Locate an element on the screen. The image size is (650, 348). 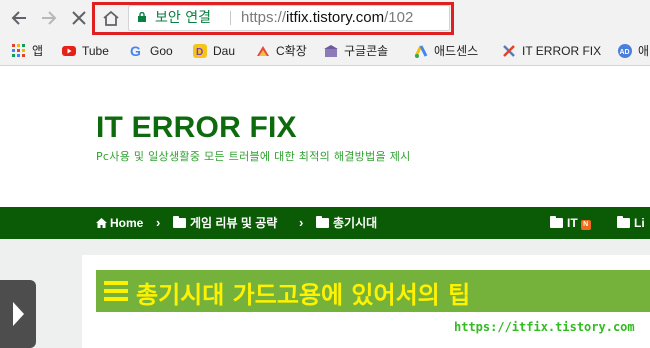
bookmark-label: Goo is located at coordinates (161, 51).